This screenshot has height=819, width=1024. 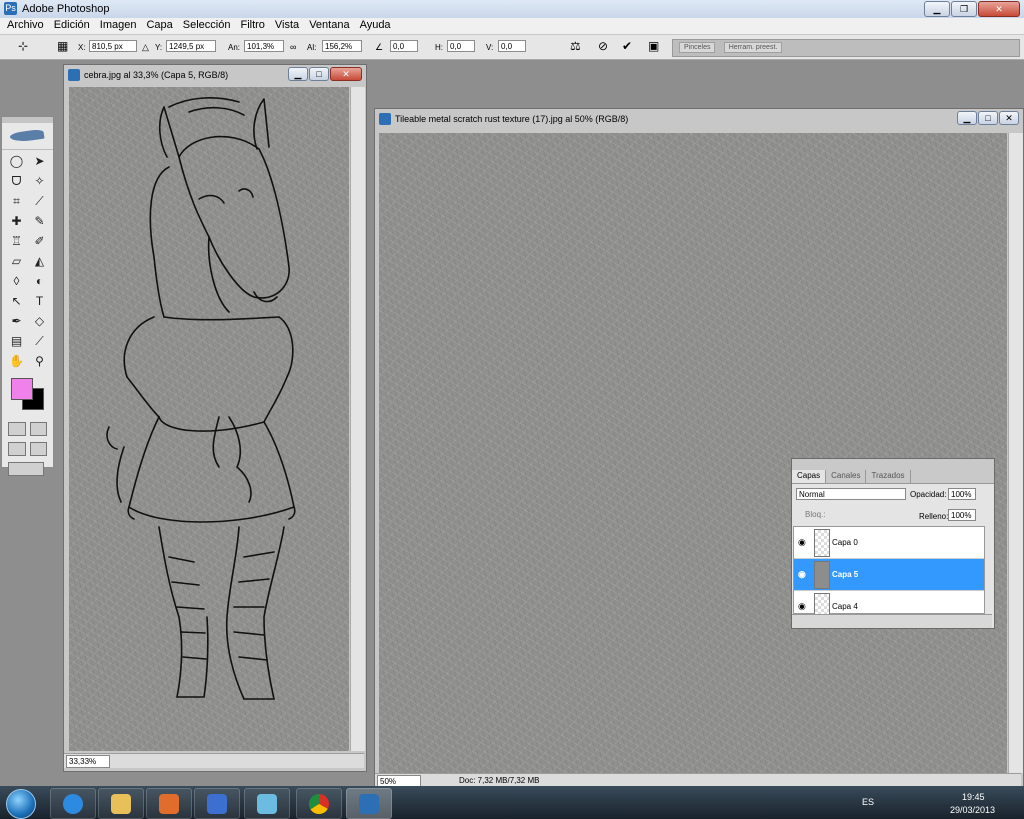 What do you see at coordinates (937, 9) in the screenshot?
I see `minimize-button: ▁` at bounding box center [937, 9].